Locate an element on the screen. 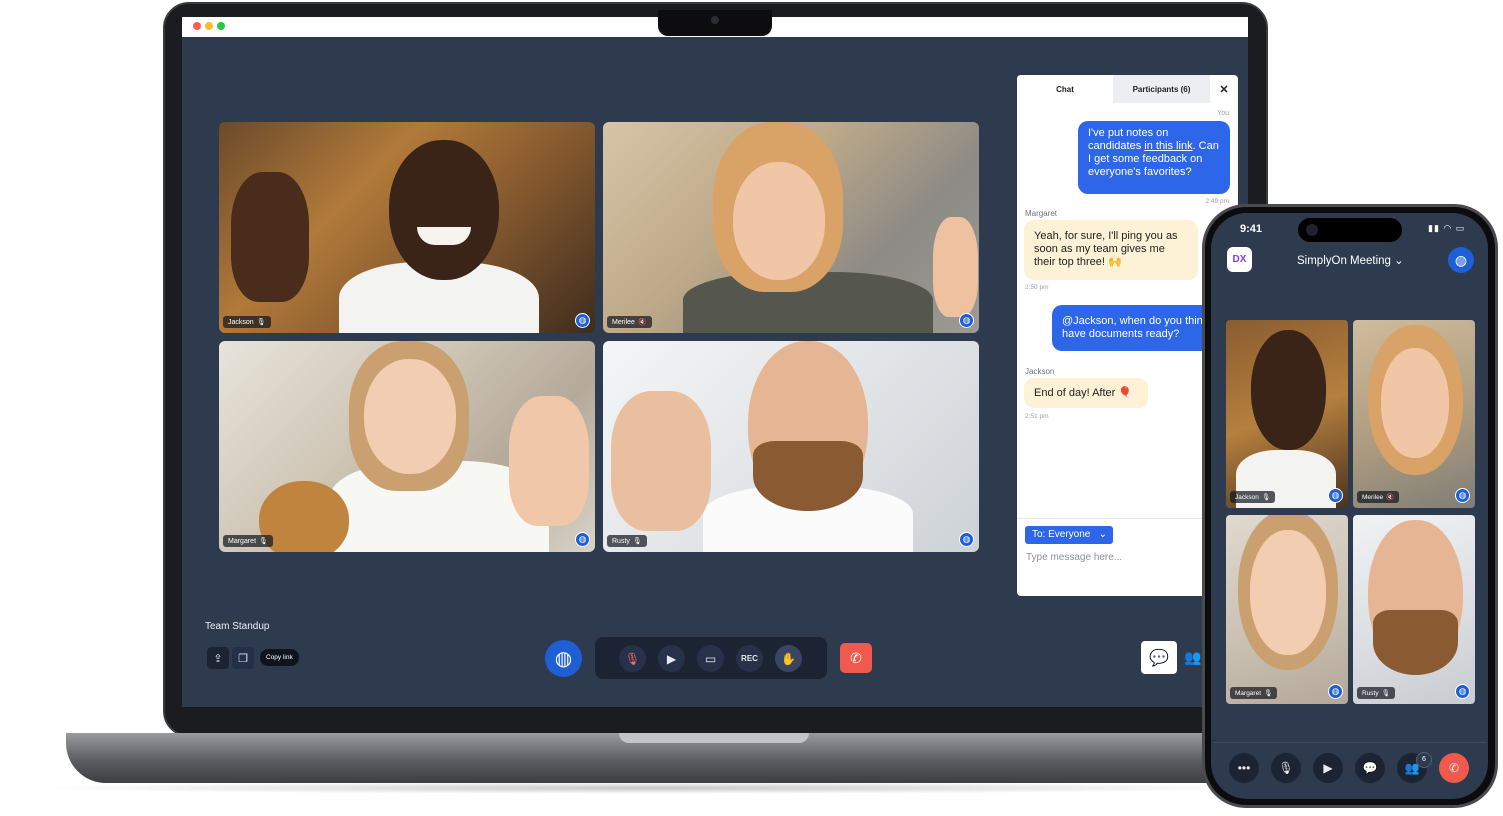  chat-tabs: Chat Participants (6) ✕ is located at coordinates (1127, 89).